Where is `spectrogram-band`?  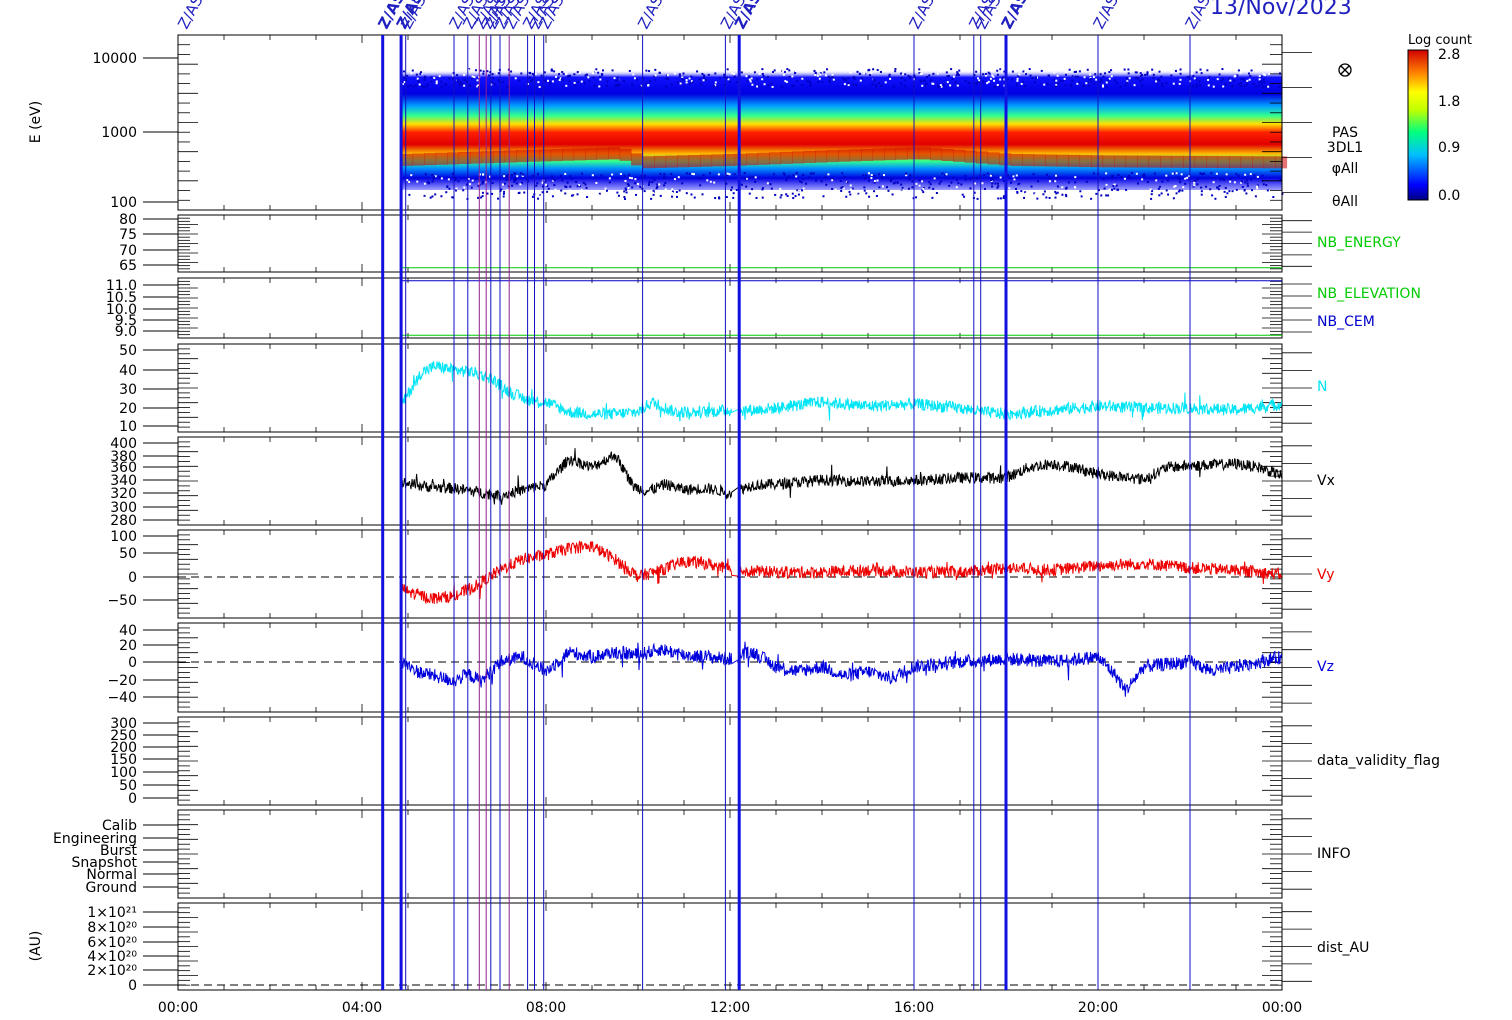 spectrogram-band is located at coordinates (842, 130).